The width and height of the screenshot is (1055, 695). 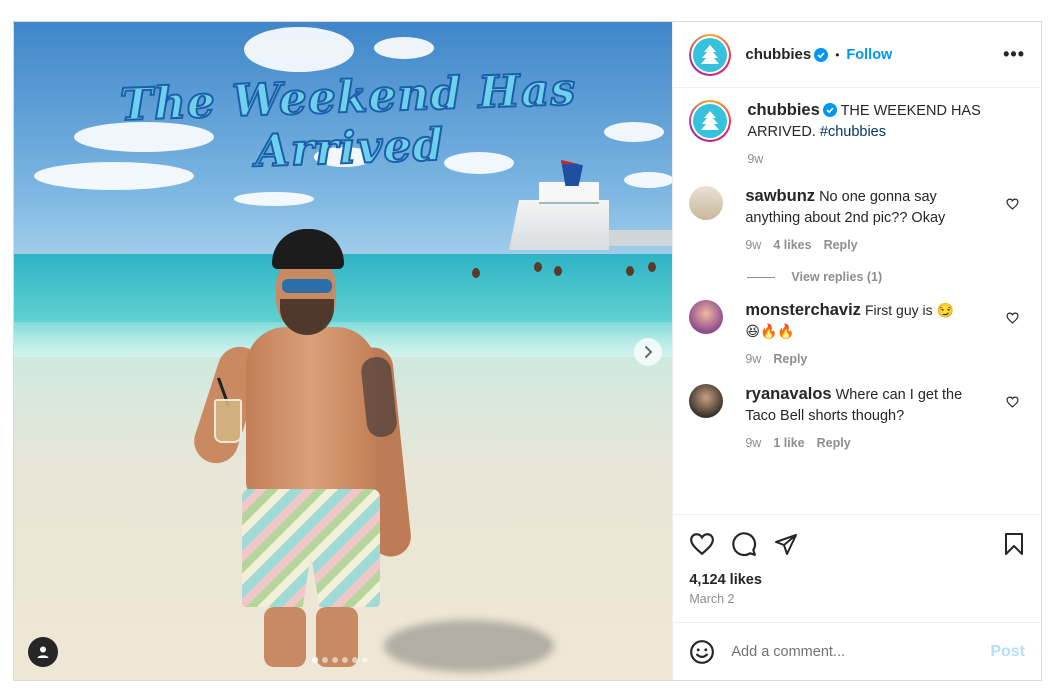 I want to click on user-tag-icon, so click(x=43, y=652).